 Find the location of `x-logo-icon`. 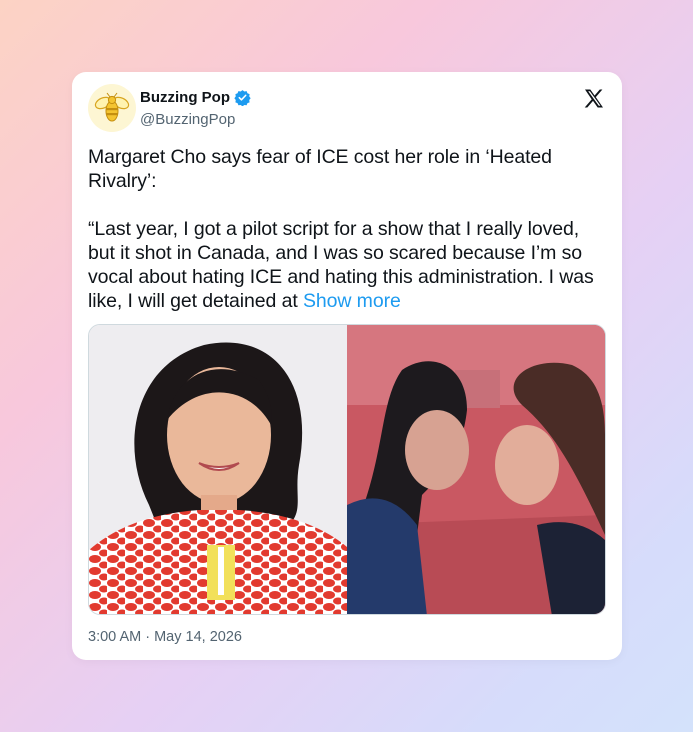

x-logo-icon is located at coordinates (594, 99).